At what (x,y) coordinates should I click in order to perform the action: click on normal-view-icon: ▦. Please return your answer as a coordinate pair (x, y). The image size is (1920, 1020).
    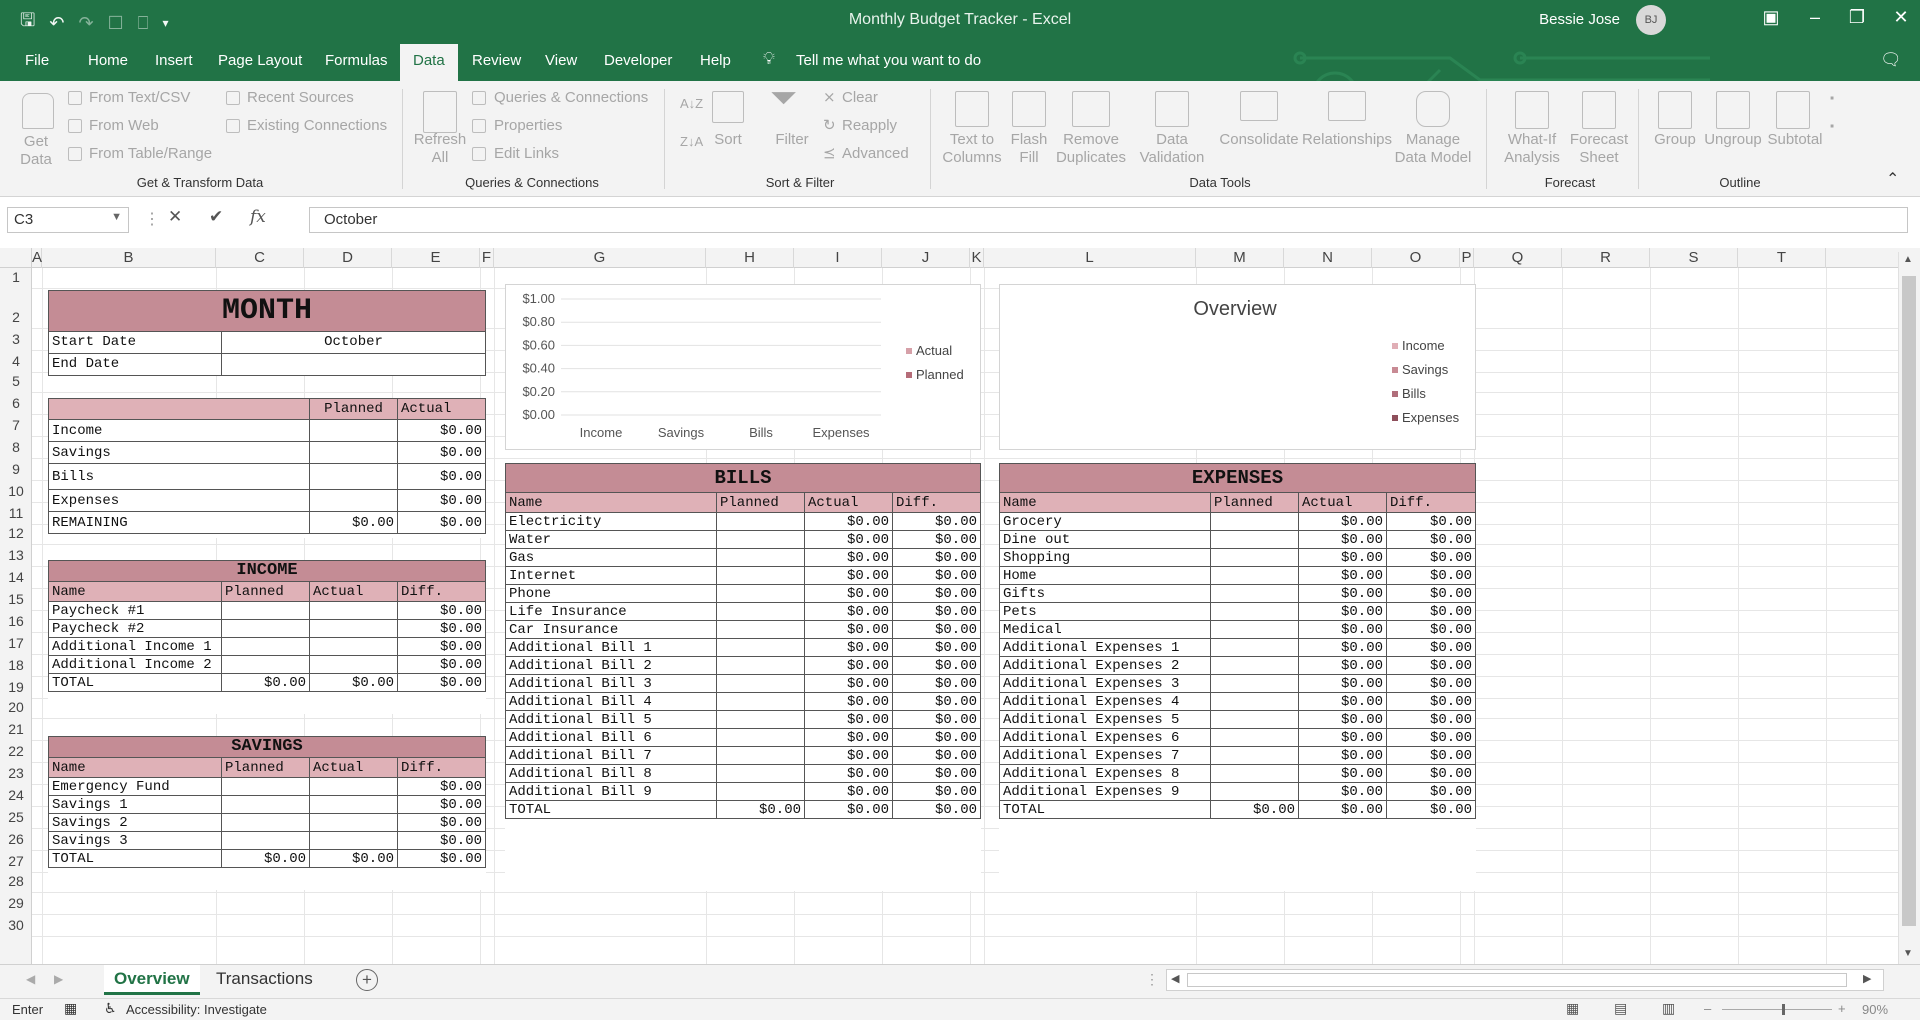
    Looking at the image, I should click on (1572, 1008).